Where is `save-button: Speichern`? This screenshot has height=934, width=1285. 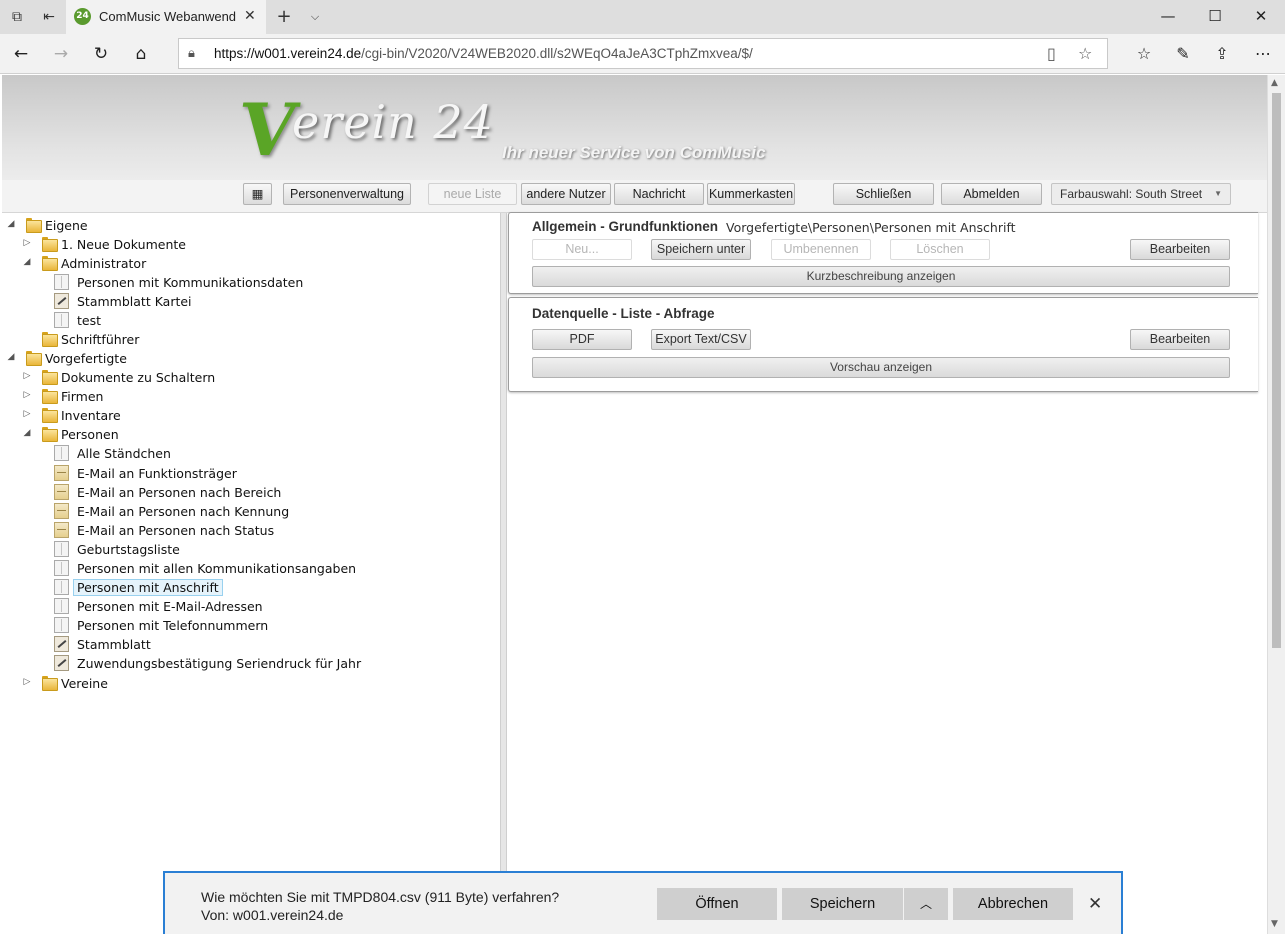 save-button: Speichern is located at coordinates (842, 904).